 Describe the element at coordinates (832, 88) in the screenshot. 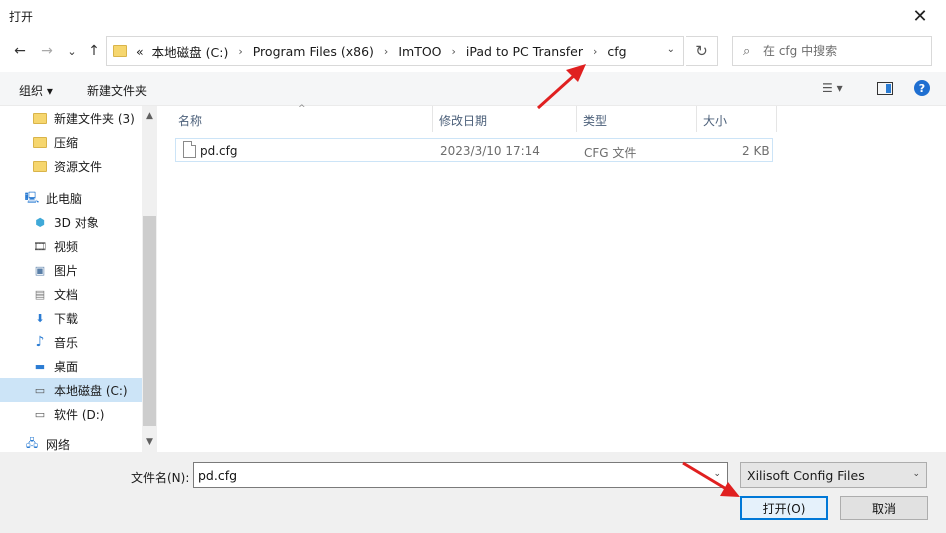

I see `change-view-icon: ☰ ▾` at that location.